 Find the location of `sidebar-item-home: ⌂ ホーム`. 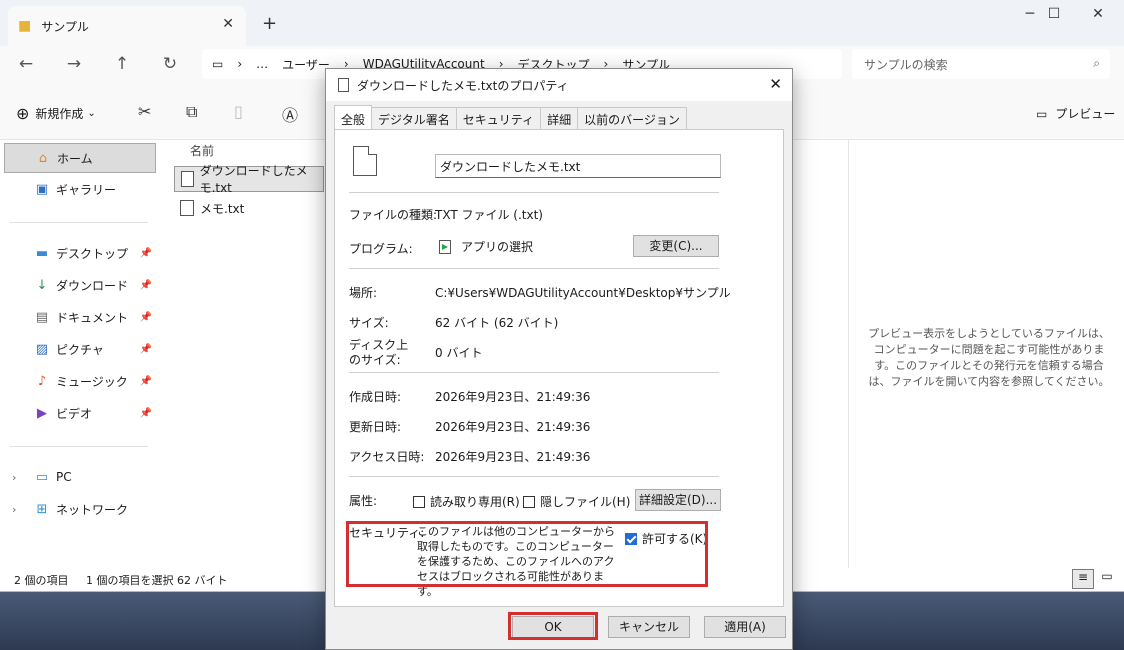

sidebar-item-home: ⌂ ホーム is located at coordinates (80, 158).